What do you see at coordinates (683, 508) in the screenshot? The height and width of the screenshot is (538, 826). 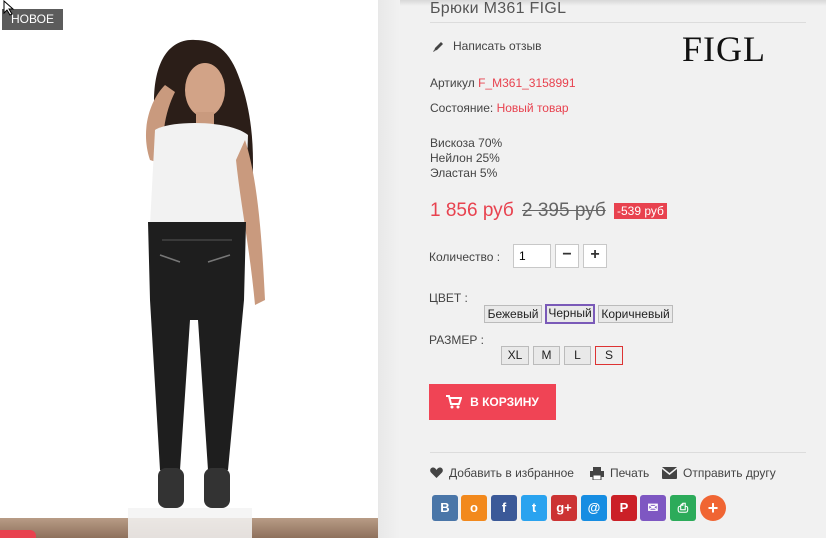 I see `print-share-icon: ⎙` at bounding box center [683, 508].